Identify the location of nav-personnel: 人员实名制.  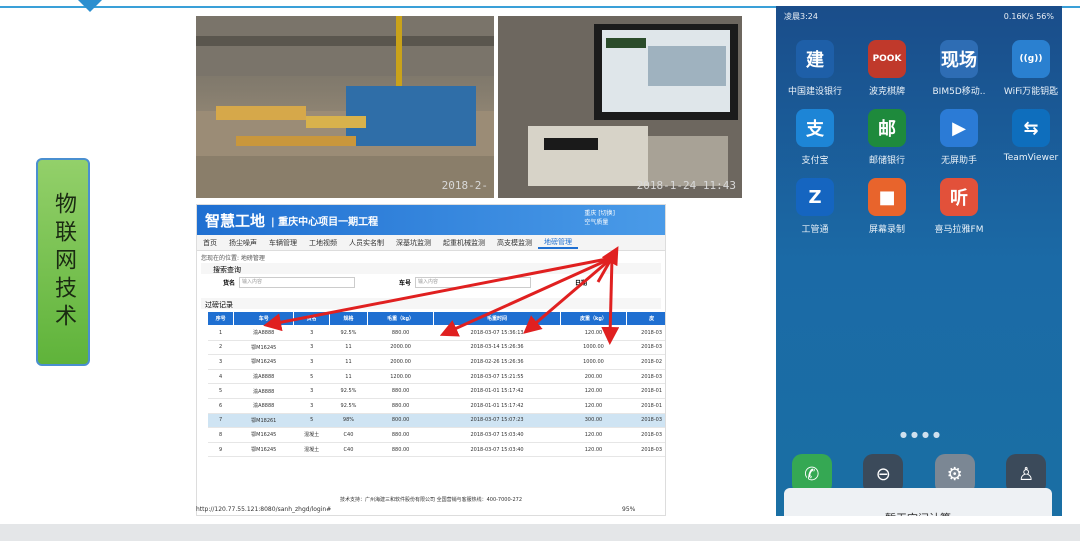
(366, 243).